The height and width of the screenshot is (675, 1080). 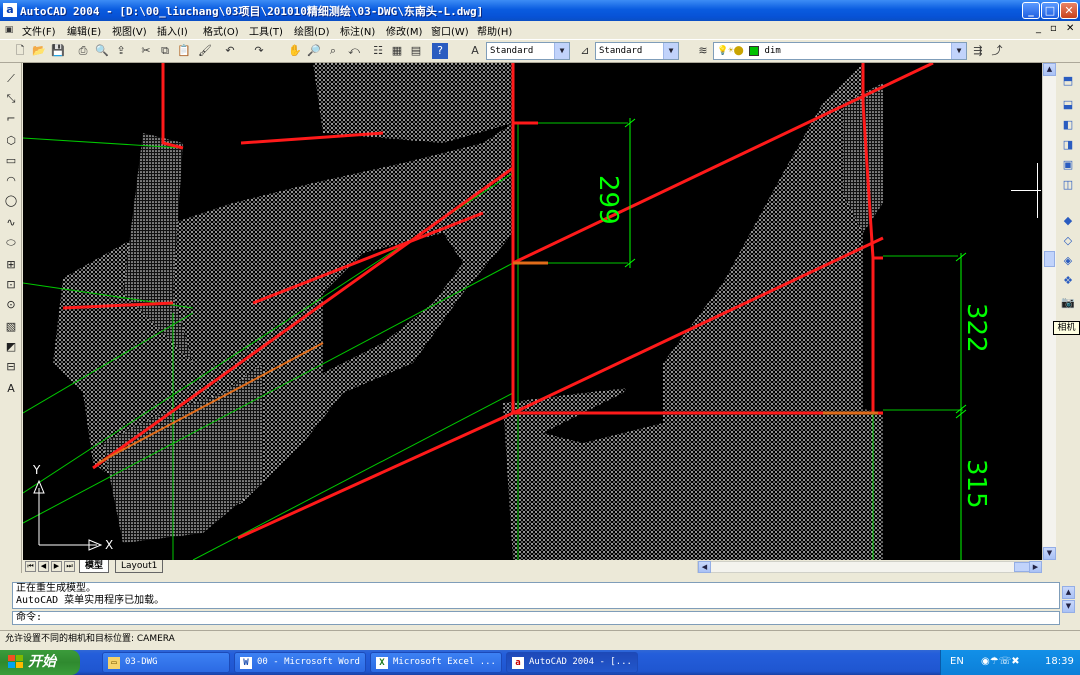 I want to click on line-icon: ⟋, so click(x=11, y=79).